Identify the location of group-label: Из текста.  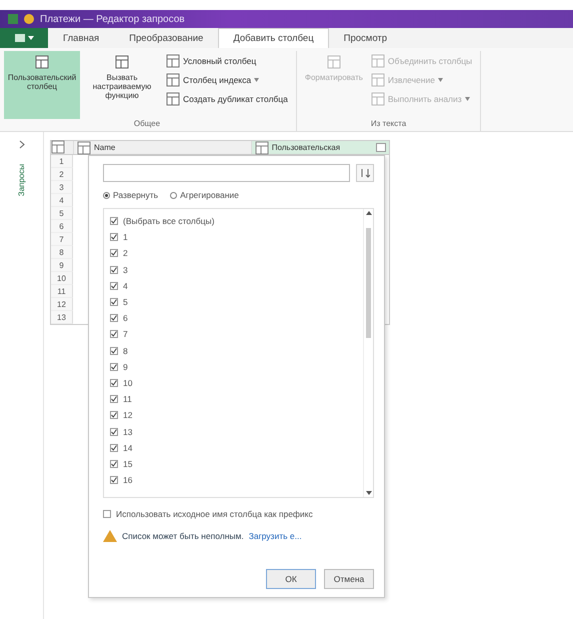
(389, 124).